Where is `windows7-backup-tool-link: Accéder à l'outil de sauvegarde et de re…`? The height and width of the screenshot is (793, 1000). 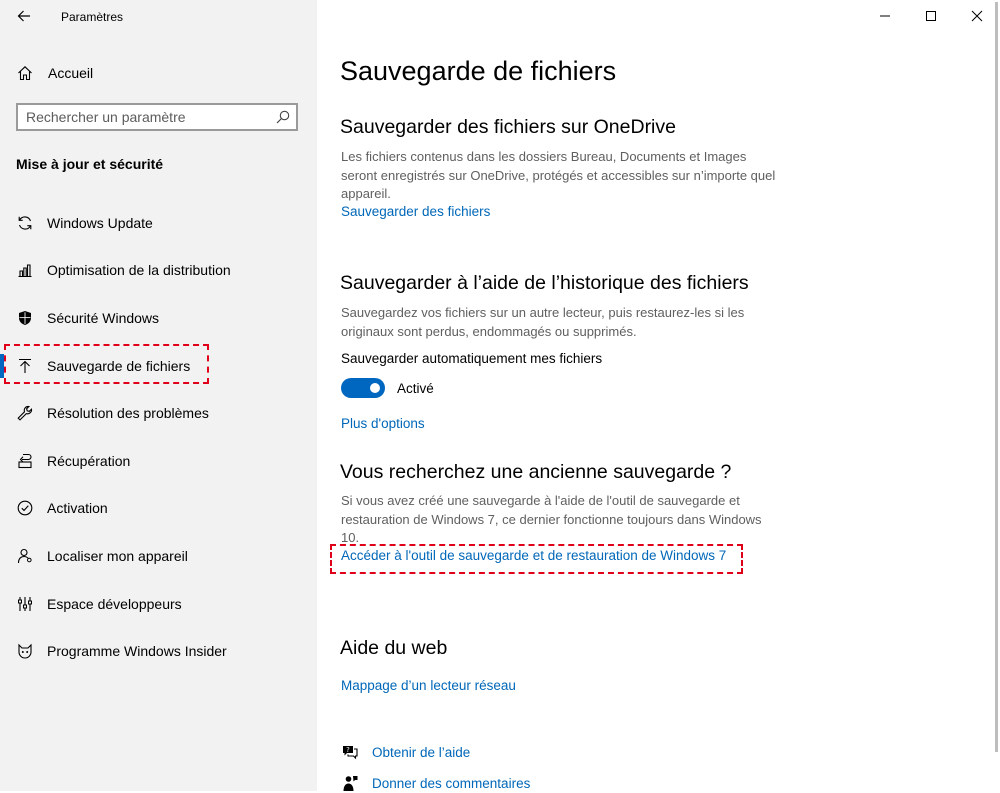 windows7-backup-tool-link: Accéder à l'outil de sauvegarde et de re… is located at coordinates (533, 555).